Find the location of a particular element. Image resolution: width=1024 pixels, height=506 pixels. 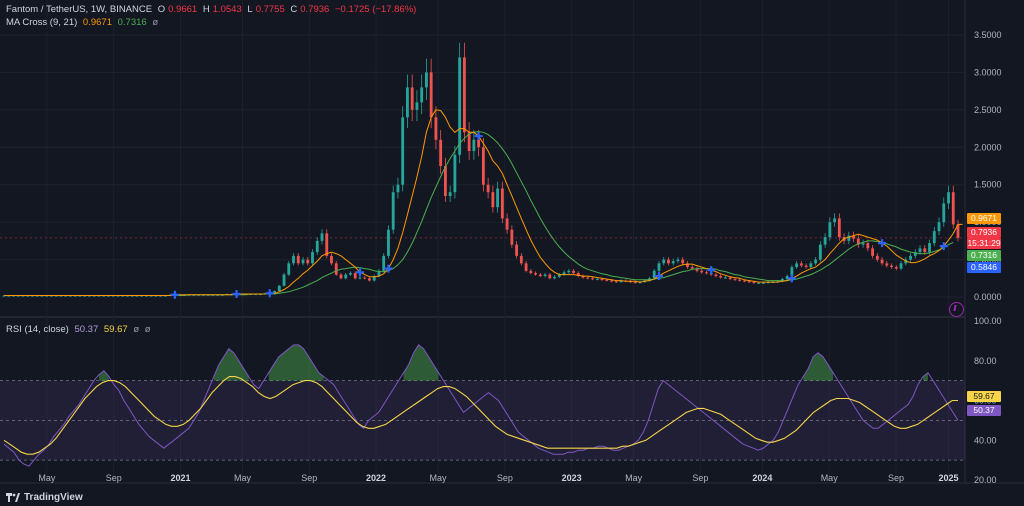

rsi-tick-label: 40.00 is located at coordinates (985, 440).